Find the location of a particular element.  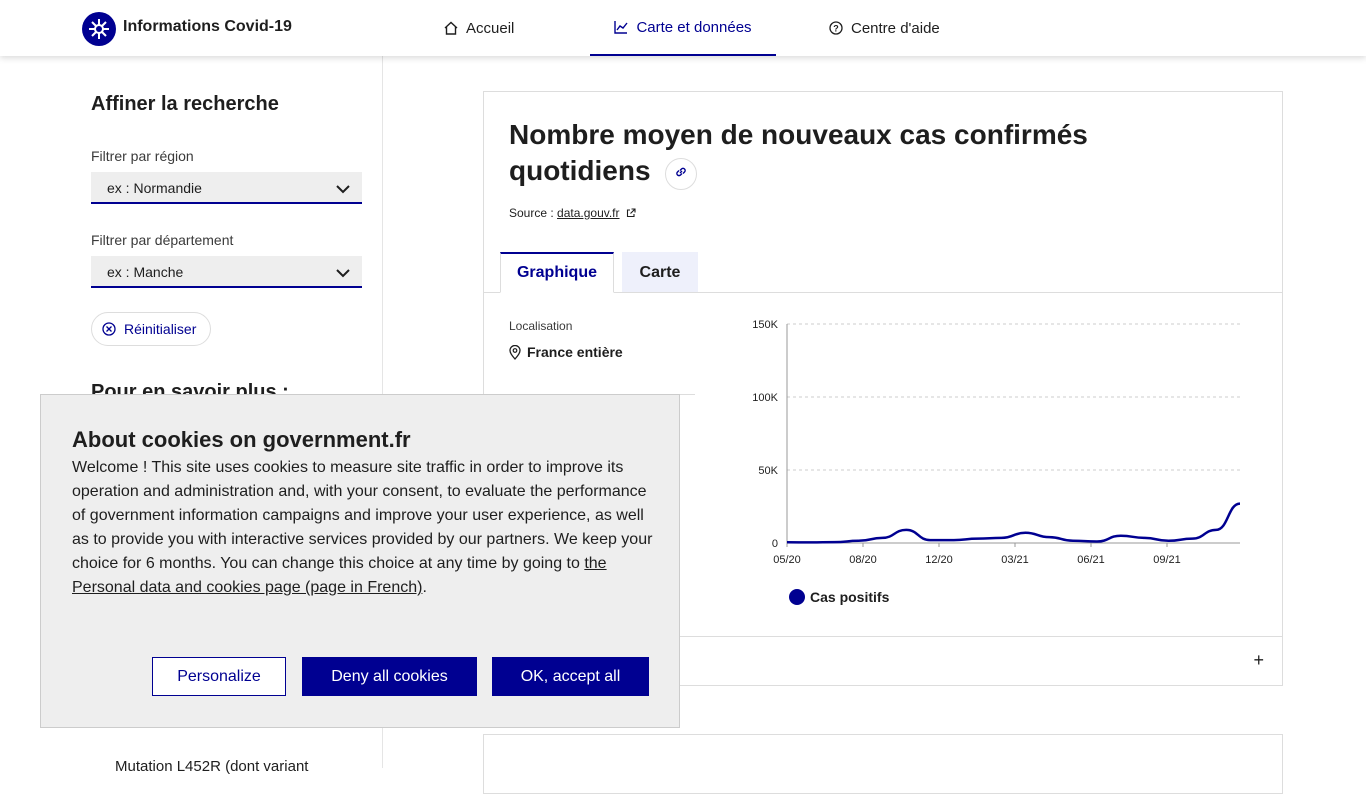

location-value: France entière is located at coordinates (566, 352).